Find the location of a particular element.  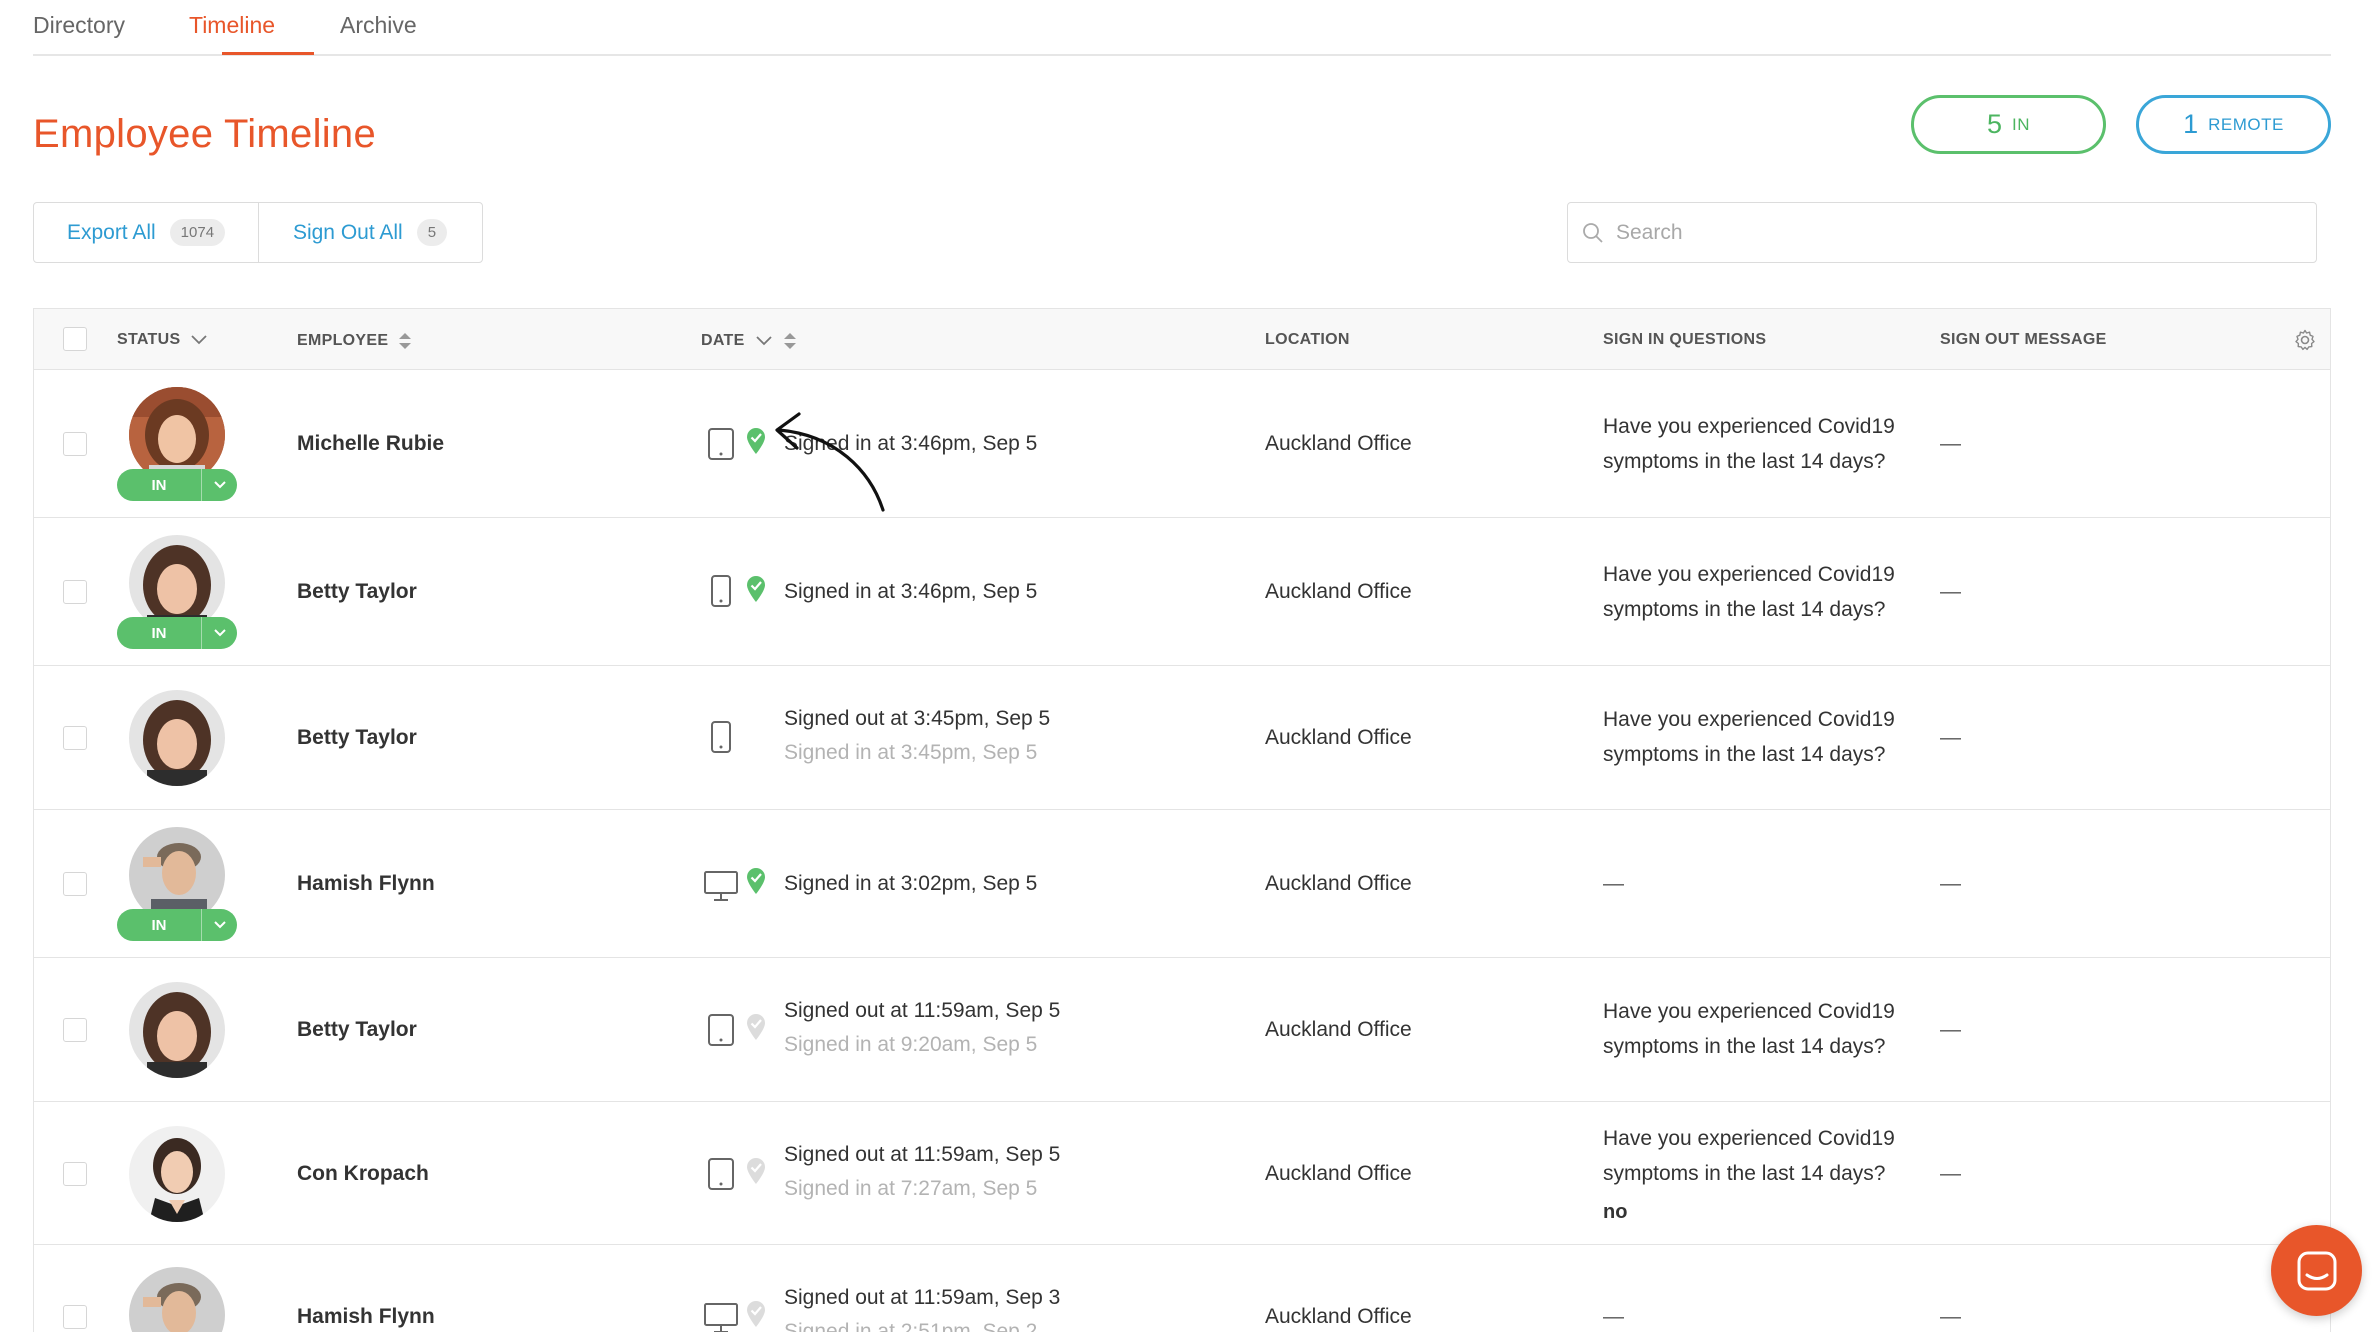

remote-label: REMOTE is located at coordinates (2246, 124).